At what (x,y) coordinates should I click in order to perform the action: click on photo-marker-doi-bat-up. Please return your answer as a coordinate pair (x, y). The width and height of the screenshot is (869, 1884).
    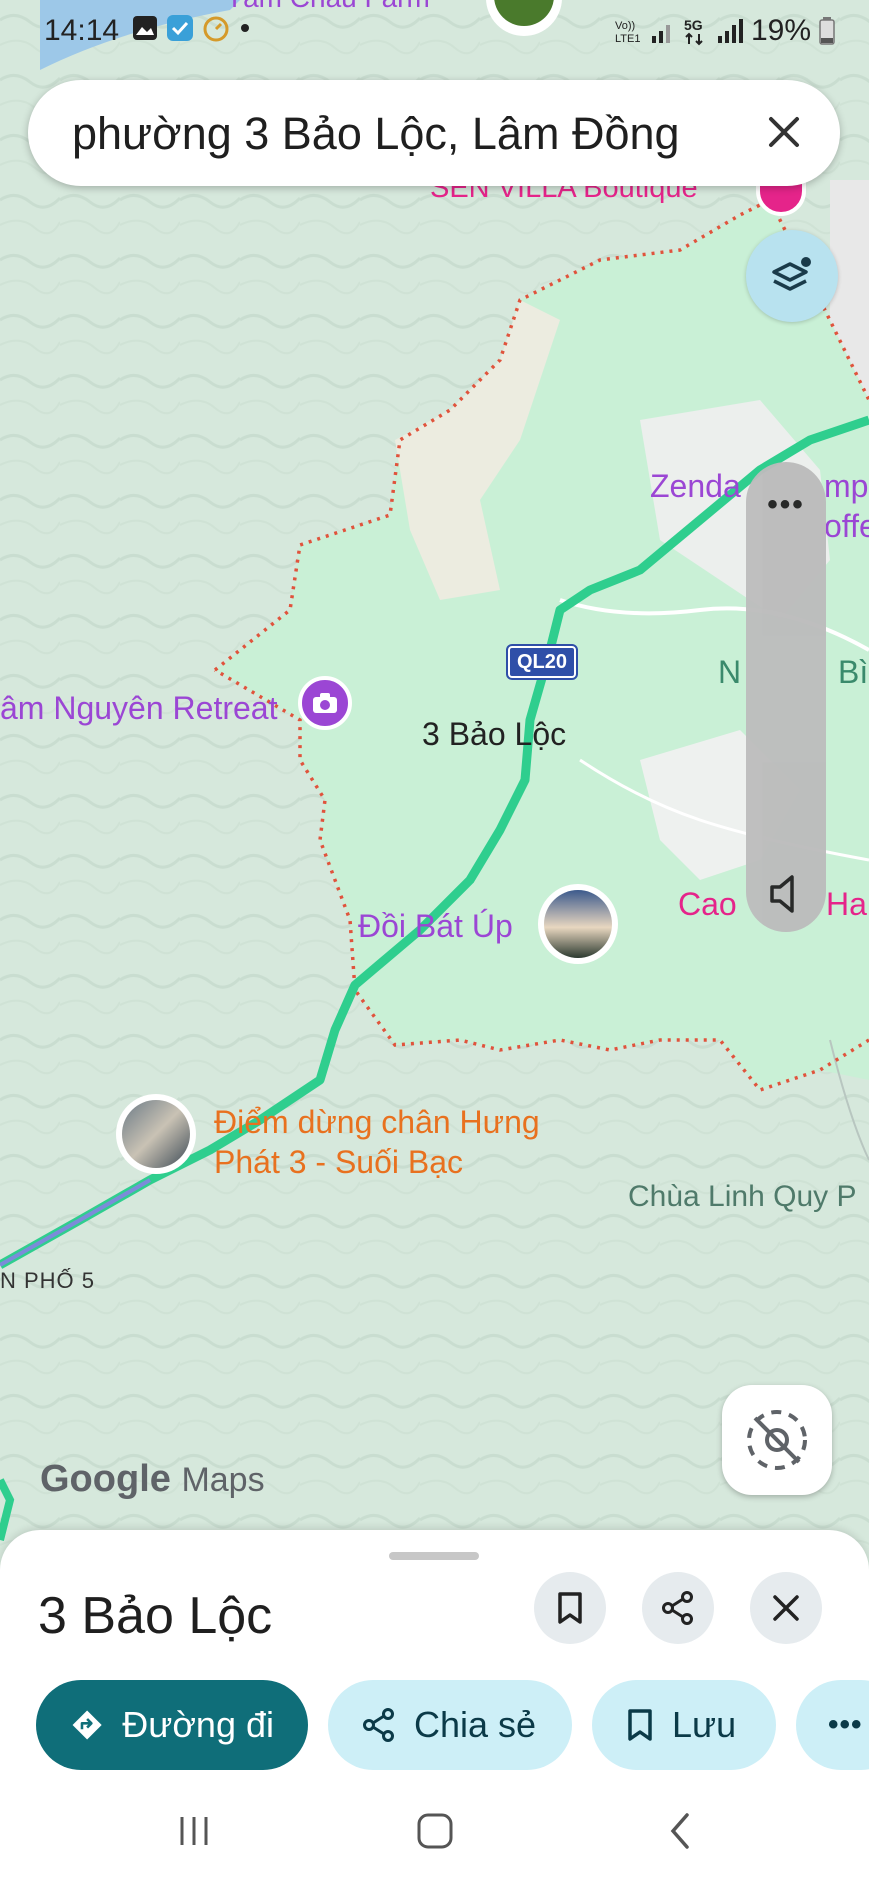
    Looking at the image, I should click on (578, 924).